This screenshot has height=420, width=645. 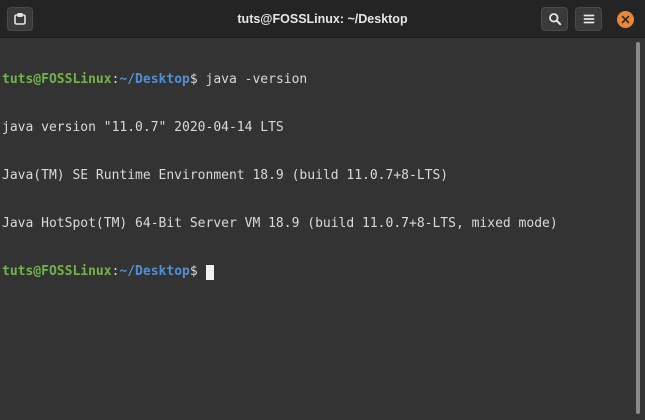 What do you see at coordinates (317, 80) in the screenshot?
I see `command-line: tuts@FOSSLinux:~/Desktop$ java -version` at bounding box center [317, 80].